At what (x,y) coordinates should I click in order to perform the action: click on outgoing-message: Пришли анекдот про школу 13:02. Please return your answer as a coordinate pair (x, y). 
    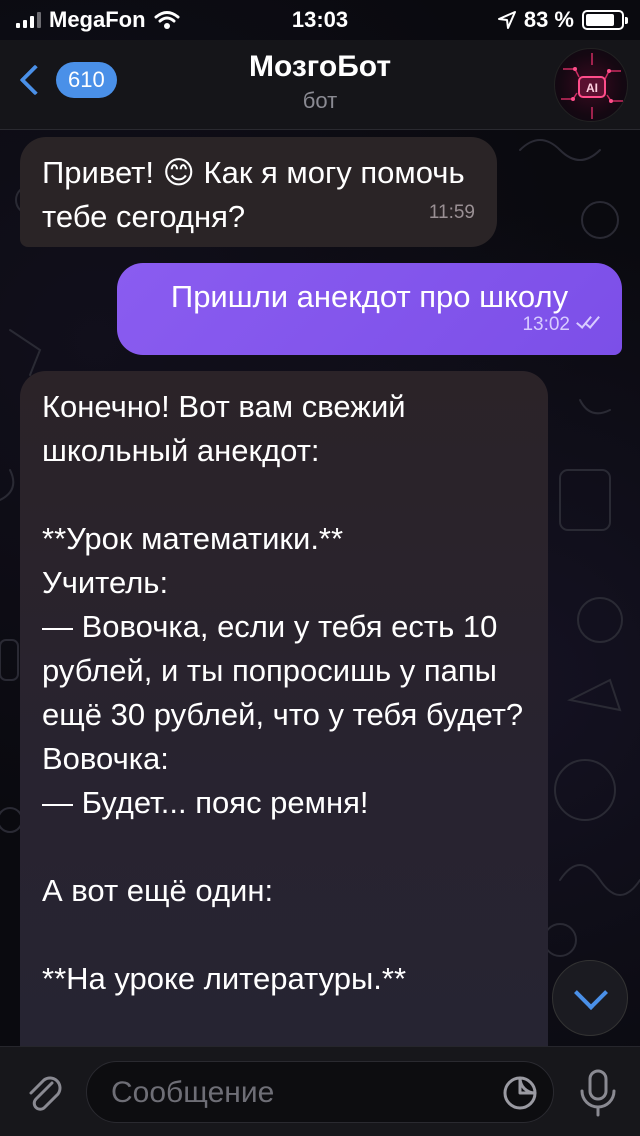
    Looking at the image, I should click on (369, 309).